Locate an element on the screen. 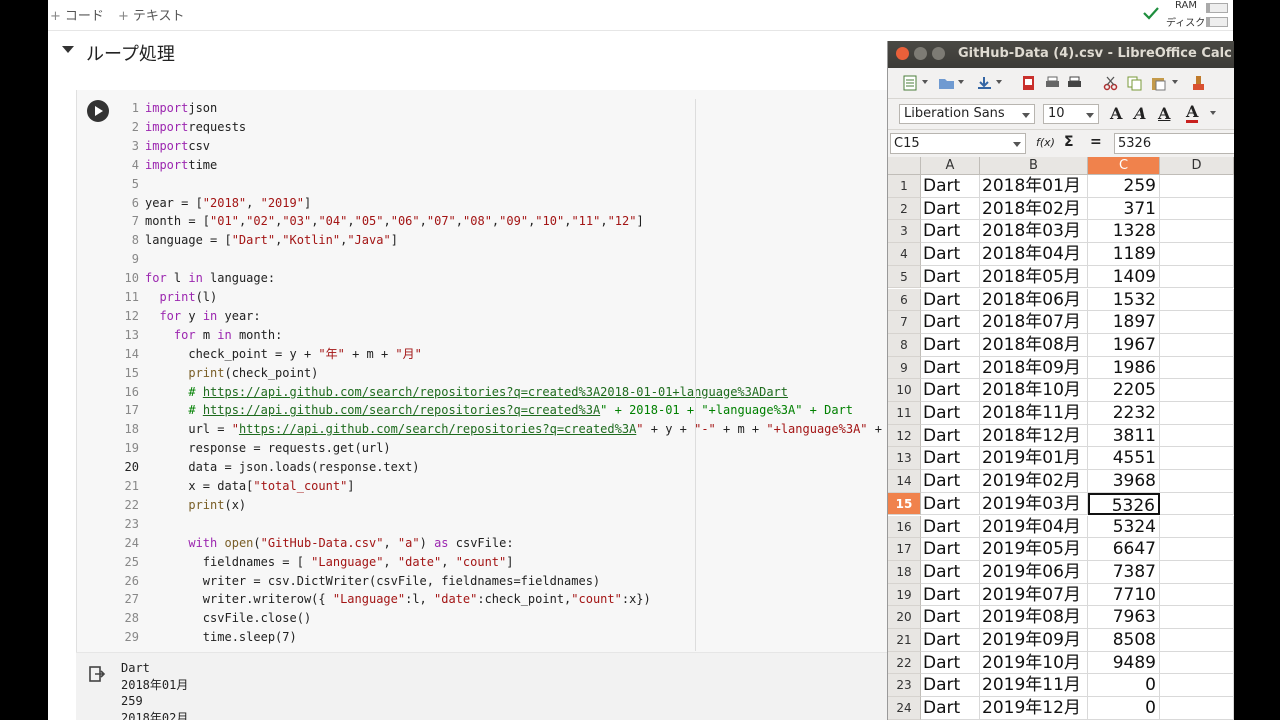 This screenshot has width=1280, height=720. cell-c: 7387 is located at coordinates (1124, 572).